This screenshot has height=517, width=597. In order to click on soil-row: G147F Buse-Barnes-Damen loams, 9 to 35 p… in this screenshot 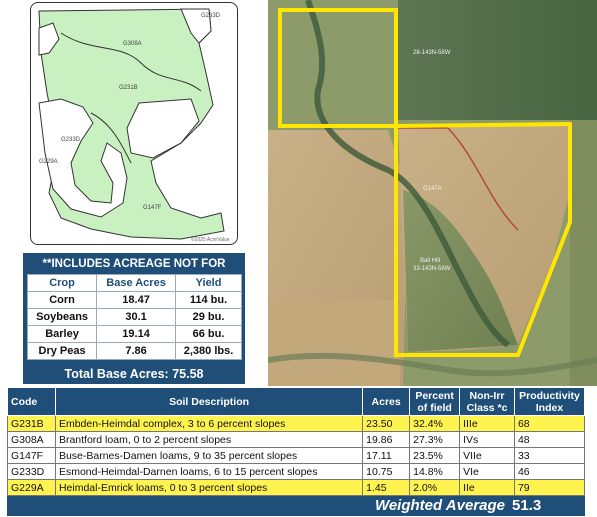, I will do `click(296, 455)`.